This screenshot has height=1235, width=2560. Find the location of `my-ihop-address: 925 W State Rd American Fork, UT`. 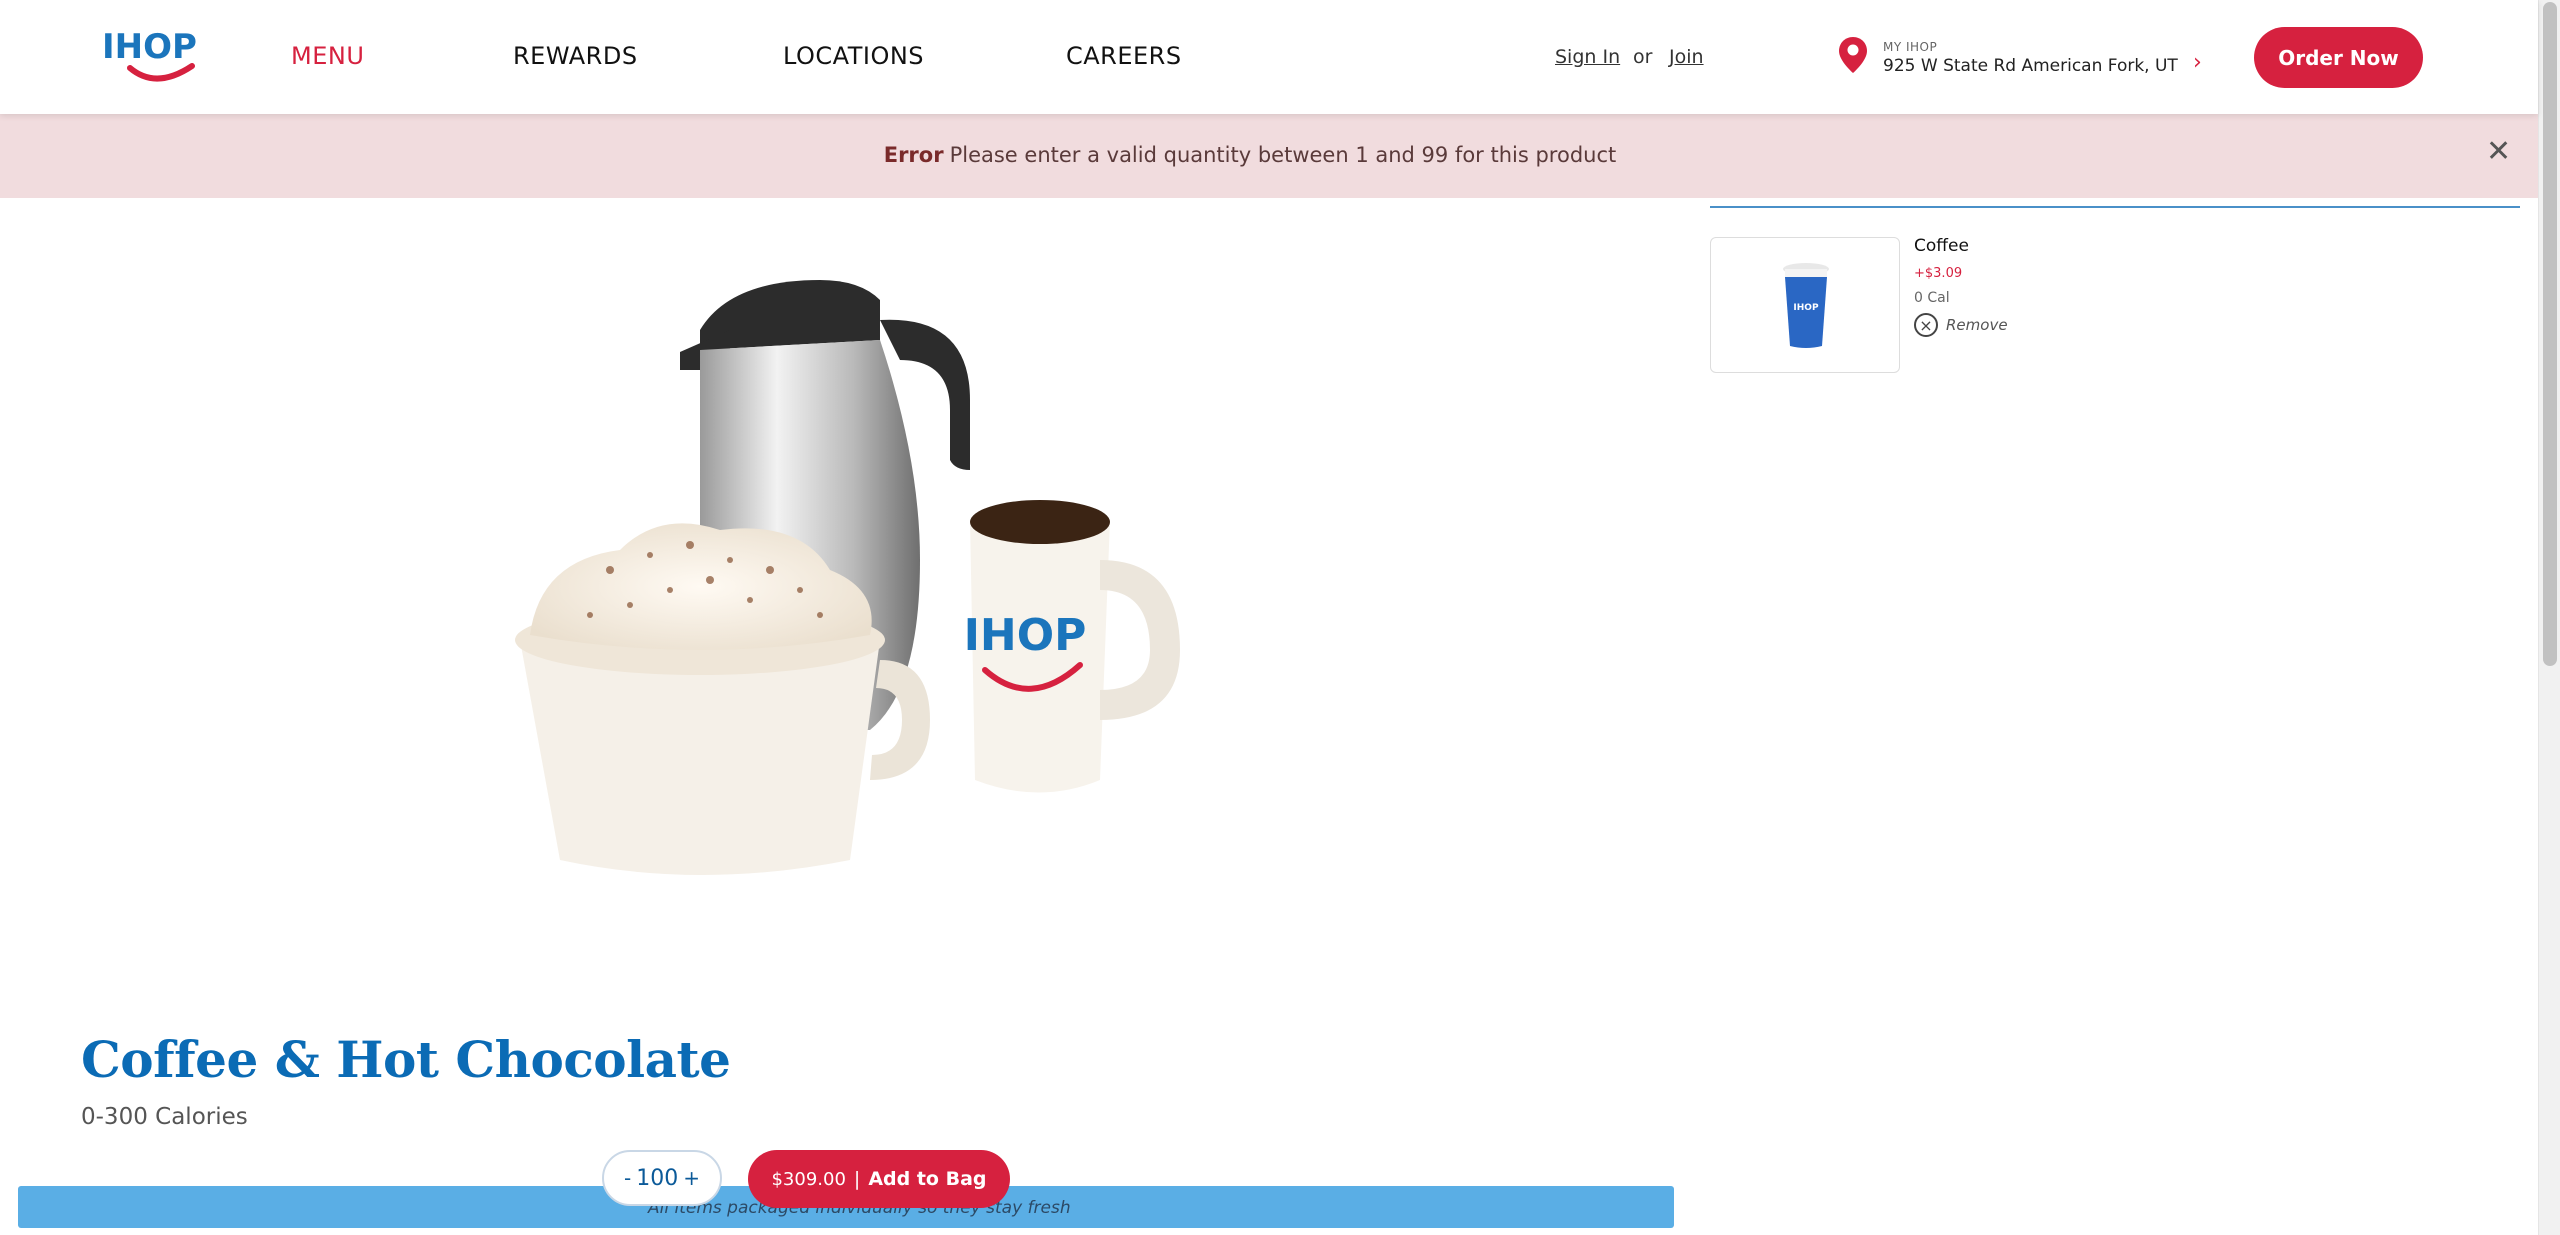

my-ihop-address: 925 W State Rd American Fork, UT is located at coordinates (2030, 66).